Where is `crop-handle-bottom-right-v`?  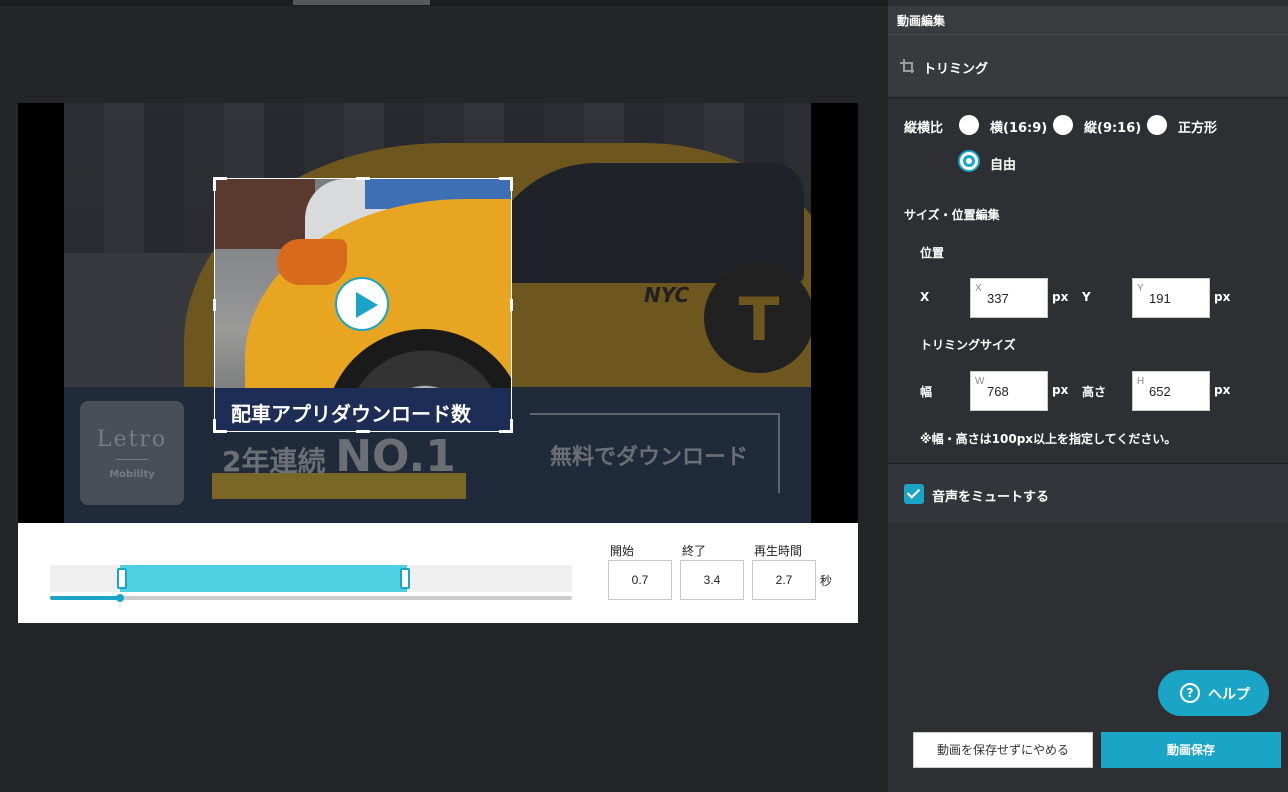
crop-handle-bottom-right-v is located at coordinates (511, 426).